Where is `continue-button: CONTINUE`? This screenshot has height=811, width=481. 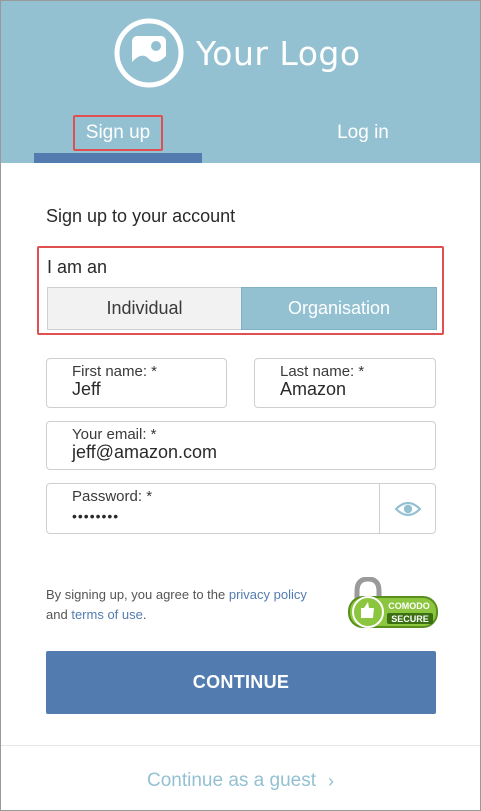
continue-button: CONTINUE is located at coordinates (241, 682).